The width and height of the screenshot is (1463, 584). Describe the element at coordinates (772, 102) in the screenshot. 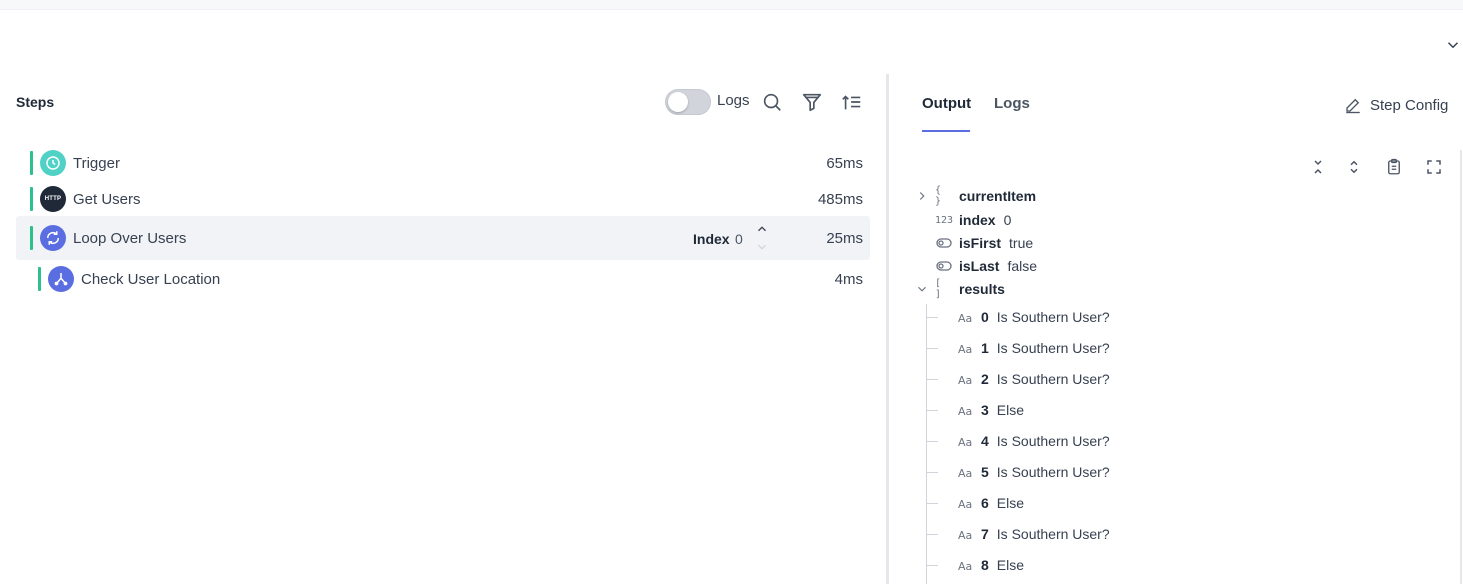

I see `search-icon` at that location.